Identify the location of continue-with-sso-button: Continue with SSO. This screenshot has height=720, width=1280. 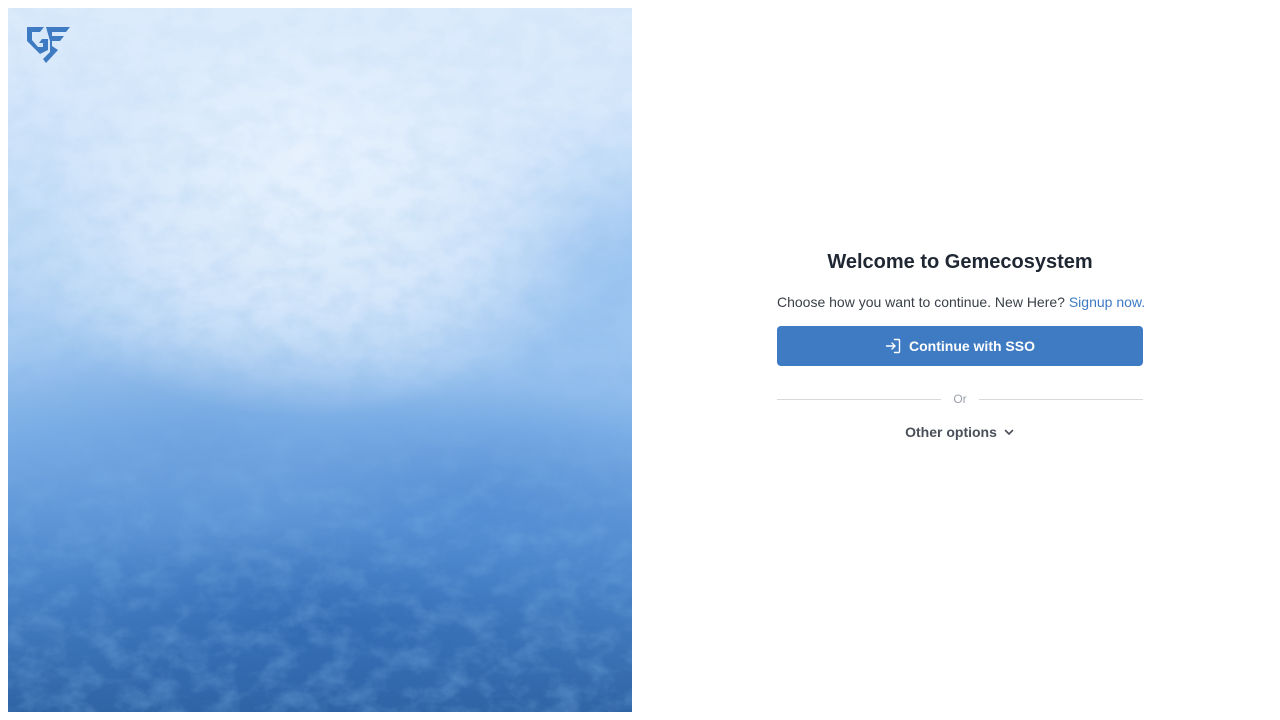
(960, 346).